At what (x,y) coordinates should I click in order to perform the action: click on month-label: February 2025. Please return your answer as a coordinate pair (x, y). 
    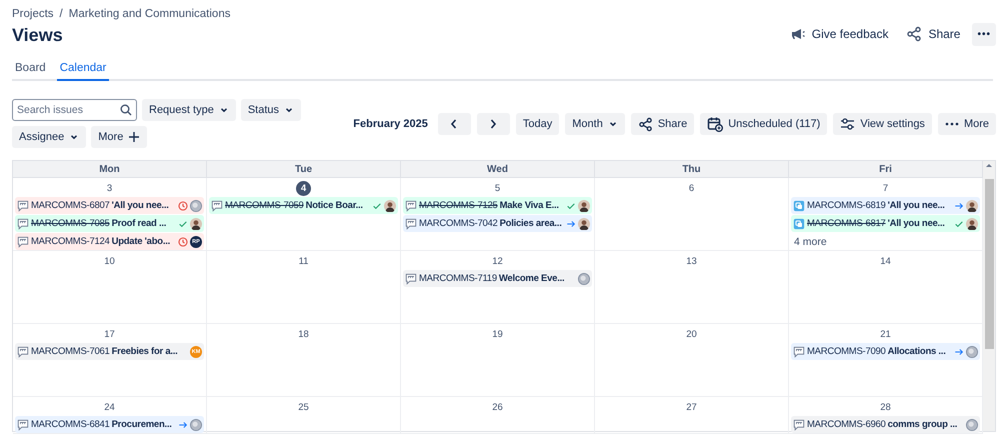
    Looking at the image, I should click on (390, 124).